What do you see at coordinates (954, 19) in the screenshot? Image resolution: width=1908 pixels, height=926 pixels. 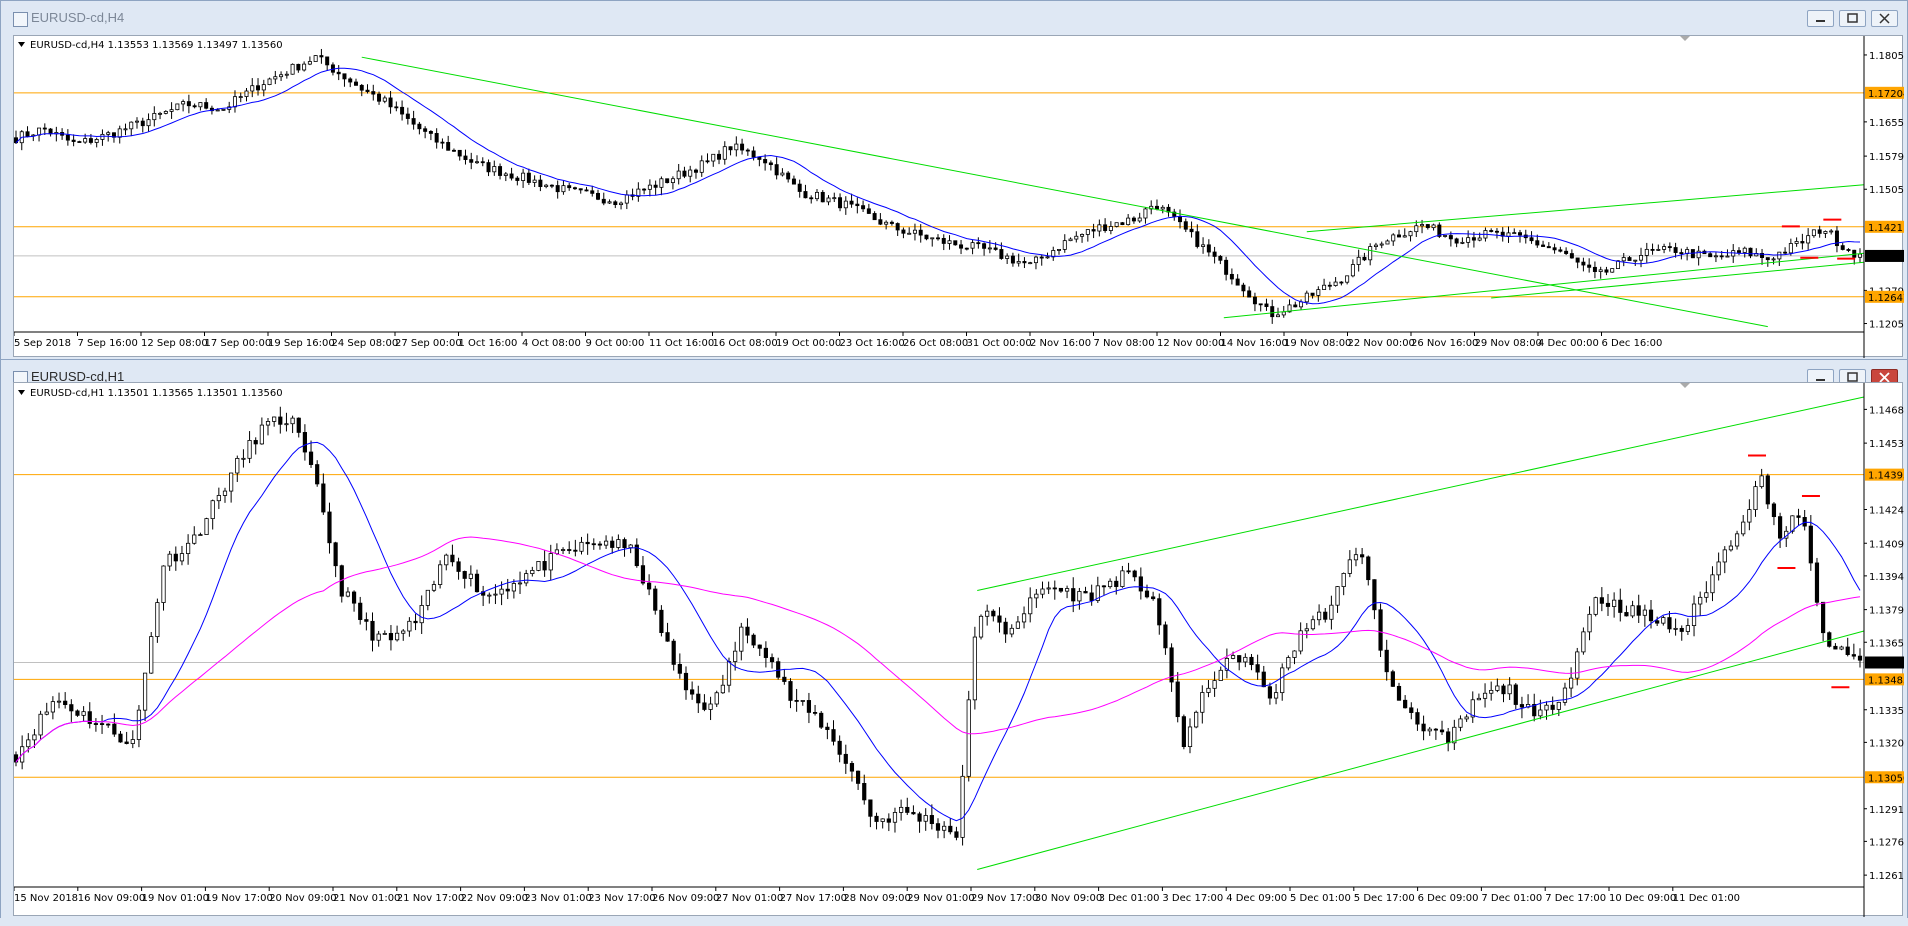 I see `window-titlebar: EURUSD-cd,H4` at bounding box center [954, 19].